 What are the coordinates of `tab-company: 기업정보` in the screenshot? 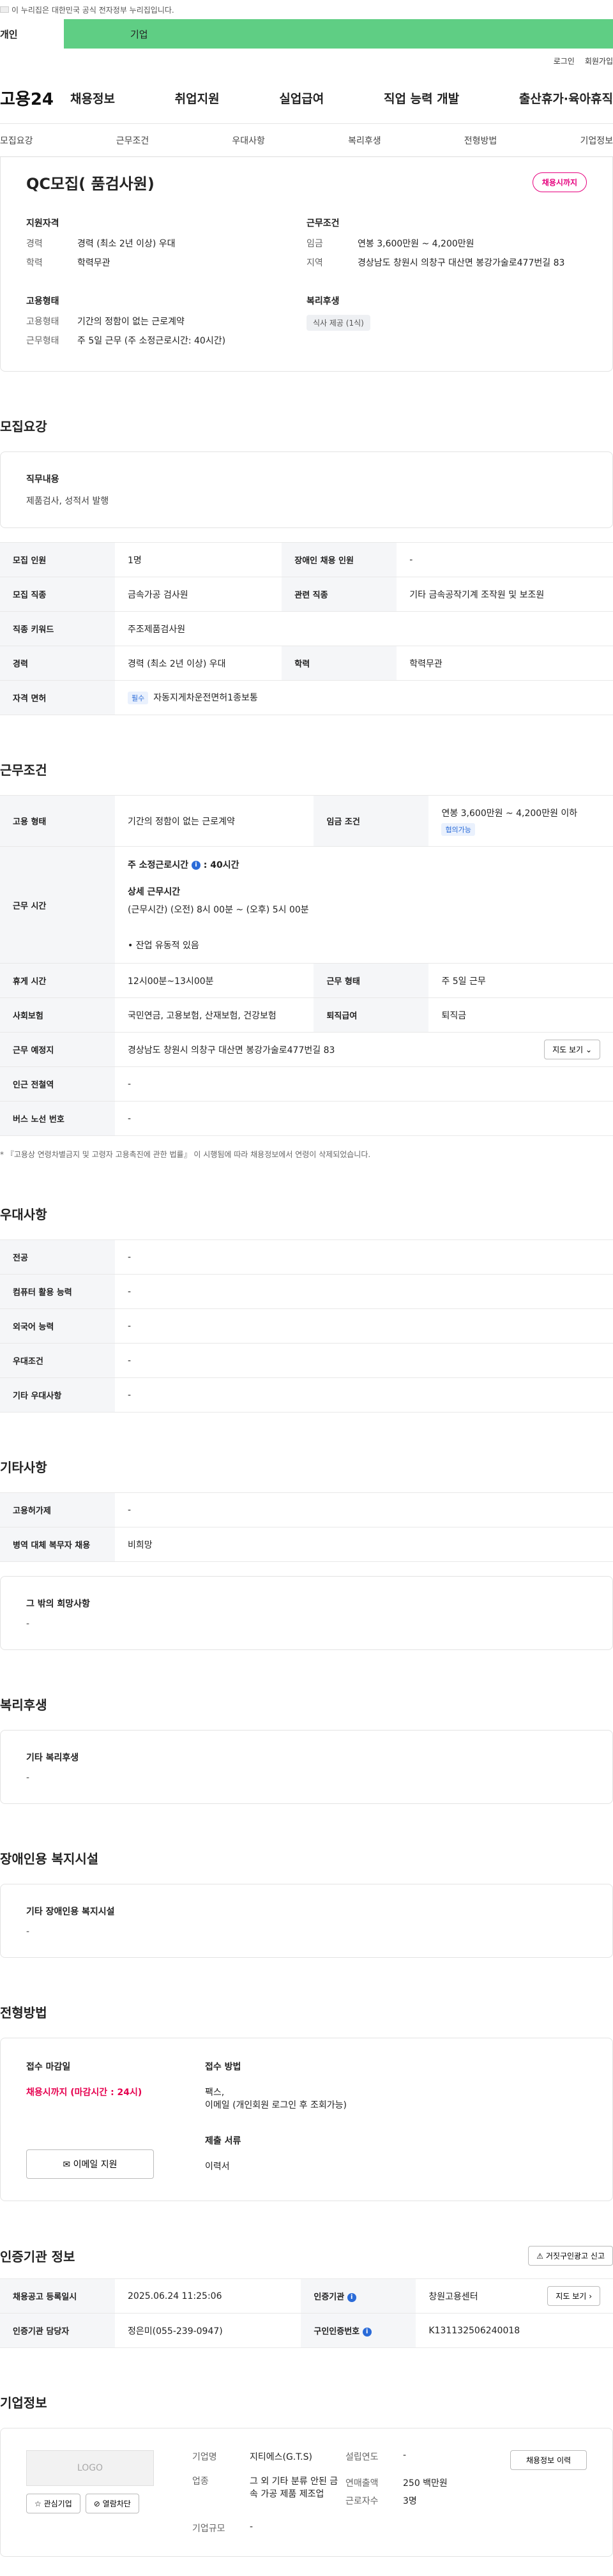 It's located at (596, 141).